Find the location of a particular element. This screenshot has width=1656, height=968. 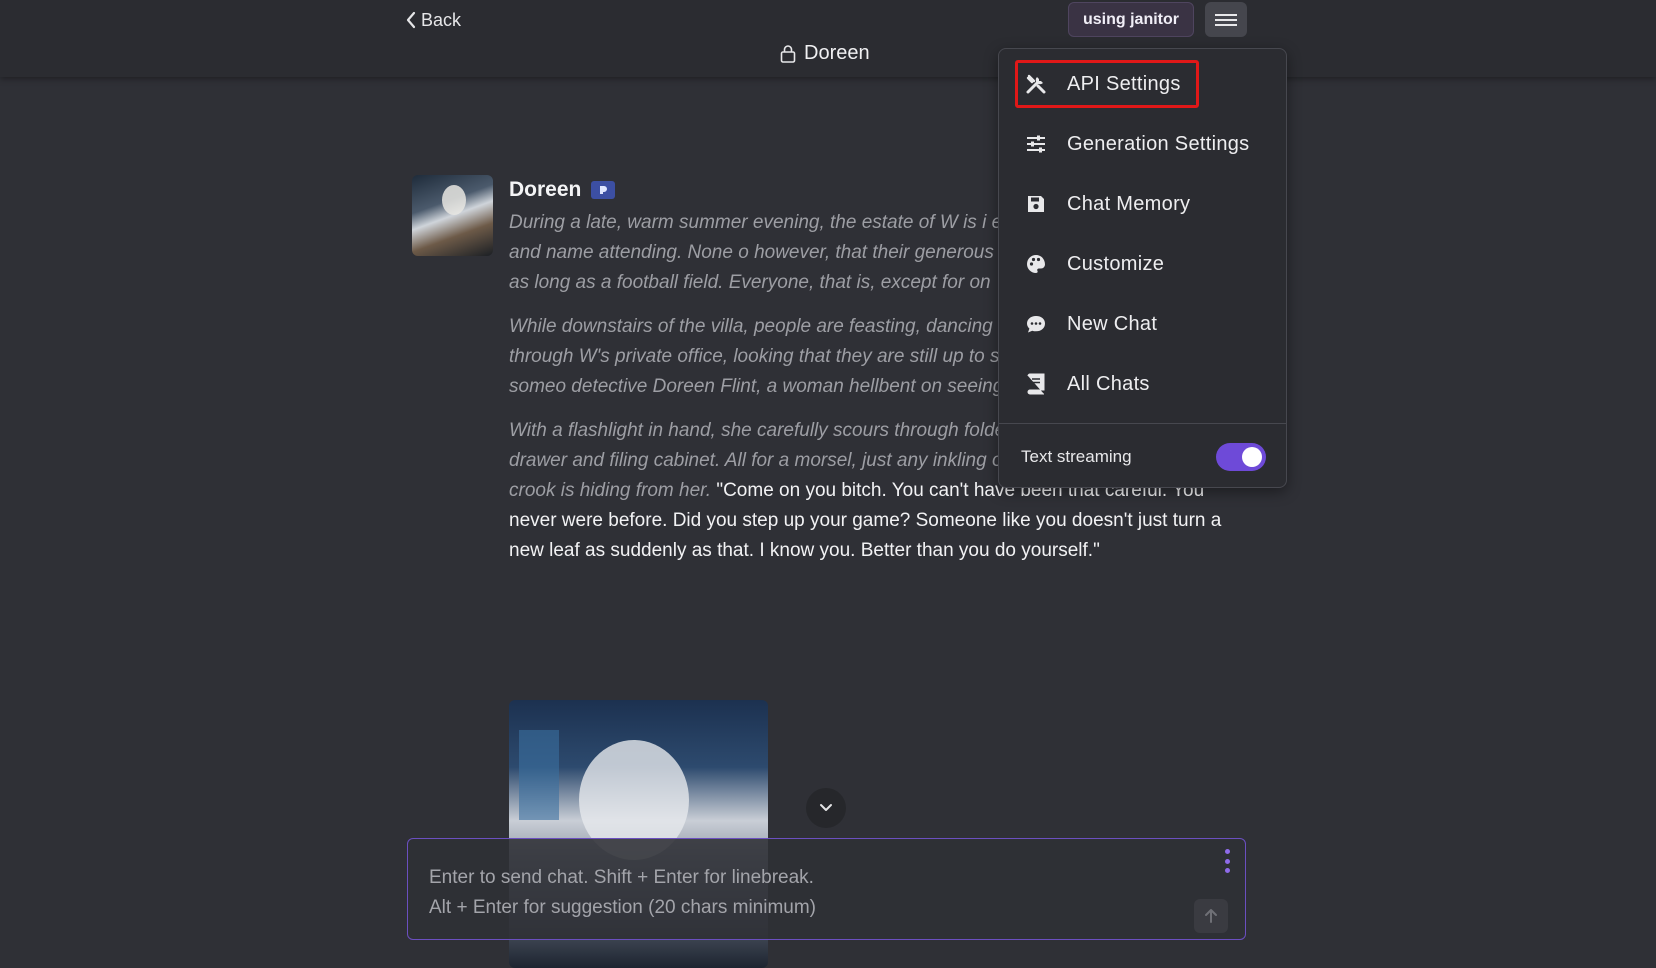

hamburger-icon is located at coordinates (1226, 20).